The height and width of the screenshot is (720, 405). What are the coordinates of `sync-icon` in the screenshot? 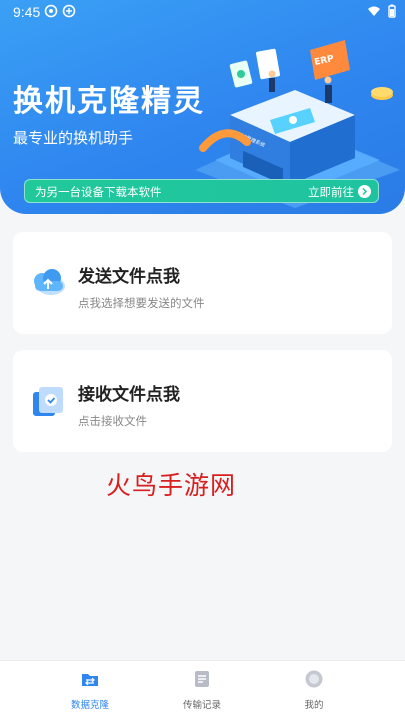 It's located at (51, 11).